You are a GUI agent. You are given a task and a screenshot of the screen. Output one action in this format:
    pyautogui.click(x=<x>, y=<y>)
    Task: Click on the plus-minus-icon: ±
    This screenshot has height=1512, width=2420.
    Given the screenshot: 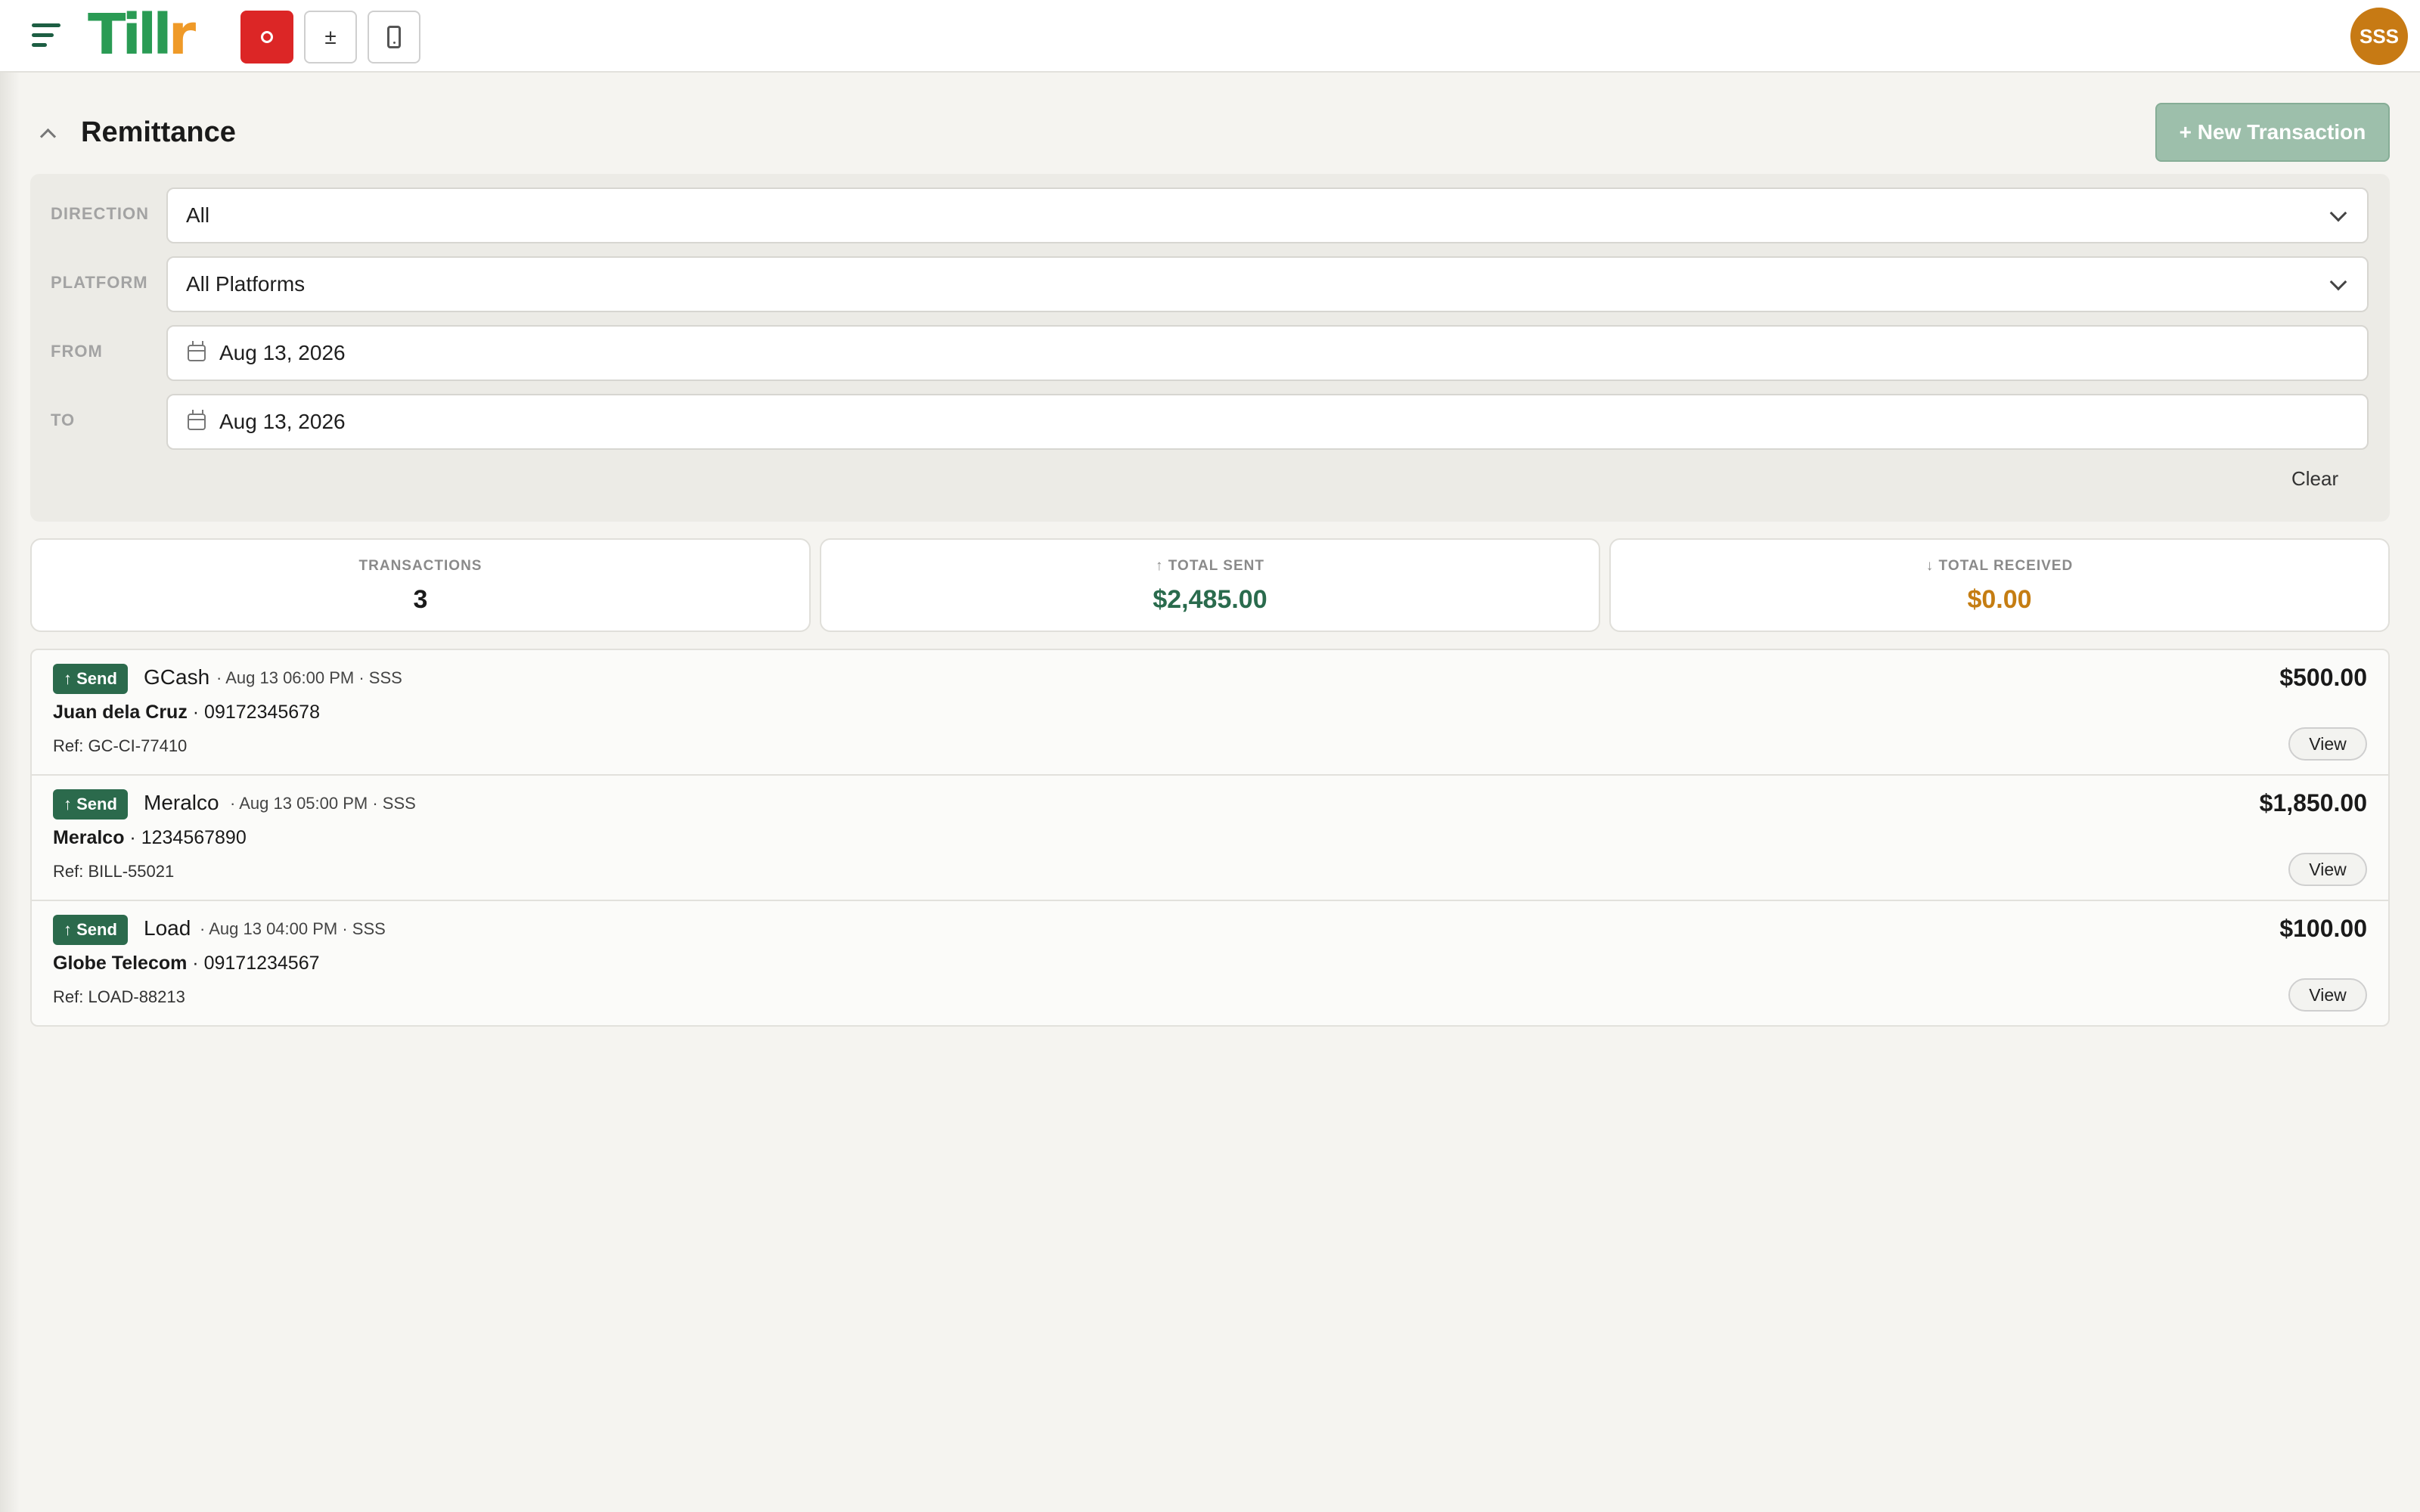 What is the action you would take?
    pyautogui.click(x=330, y=36)
    